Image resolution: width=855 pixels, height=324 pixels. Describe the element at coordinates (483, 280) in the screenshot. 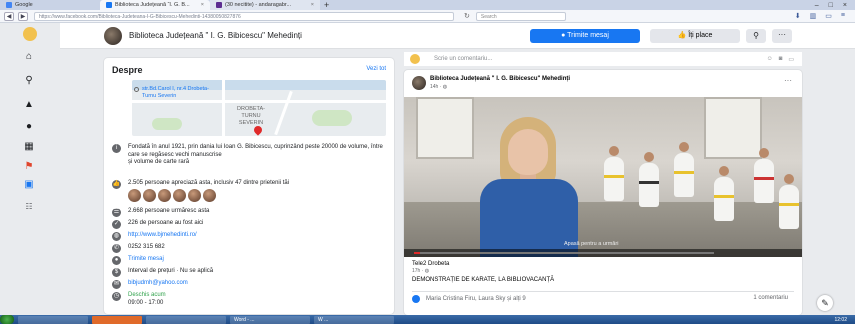

I see `post-title: DEMONSTRAȚIE DE KARATE, LA BIBLIOVACANȚĂ` at that location.